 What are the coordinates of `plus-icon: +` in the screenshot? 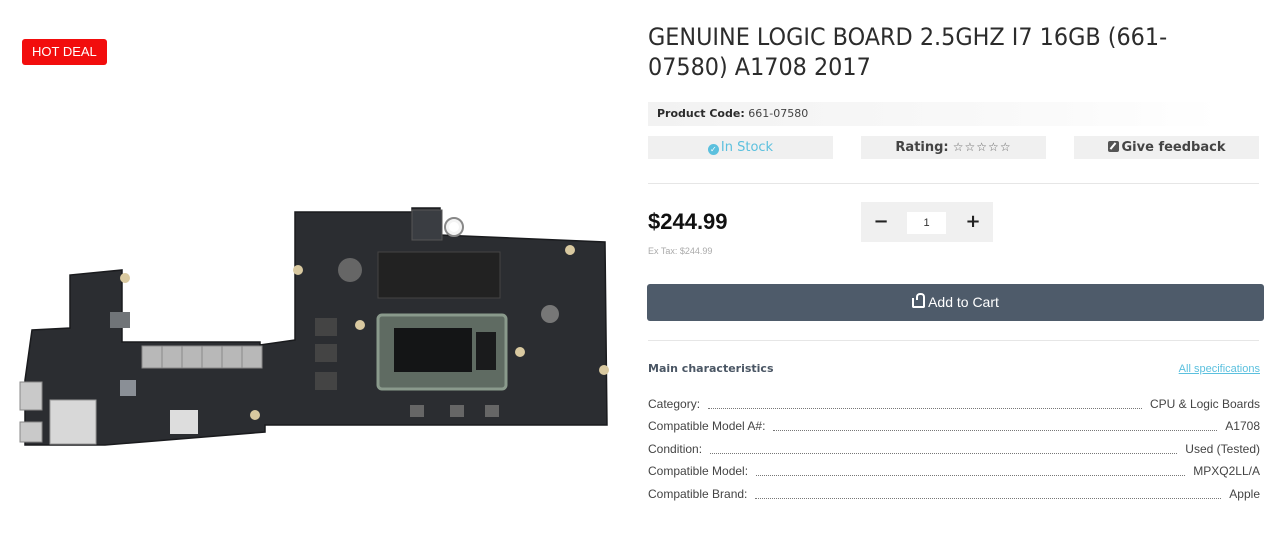 It's located at (973, 221).